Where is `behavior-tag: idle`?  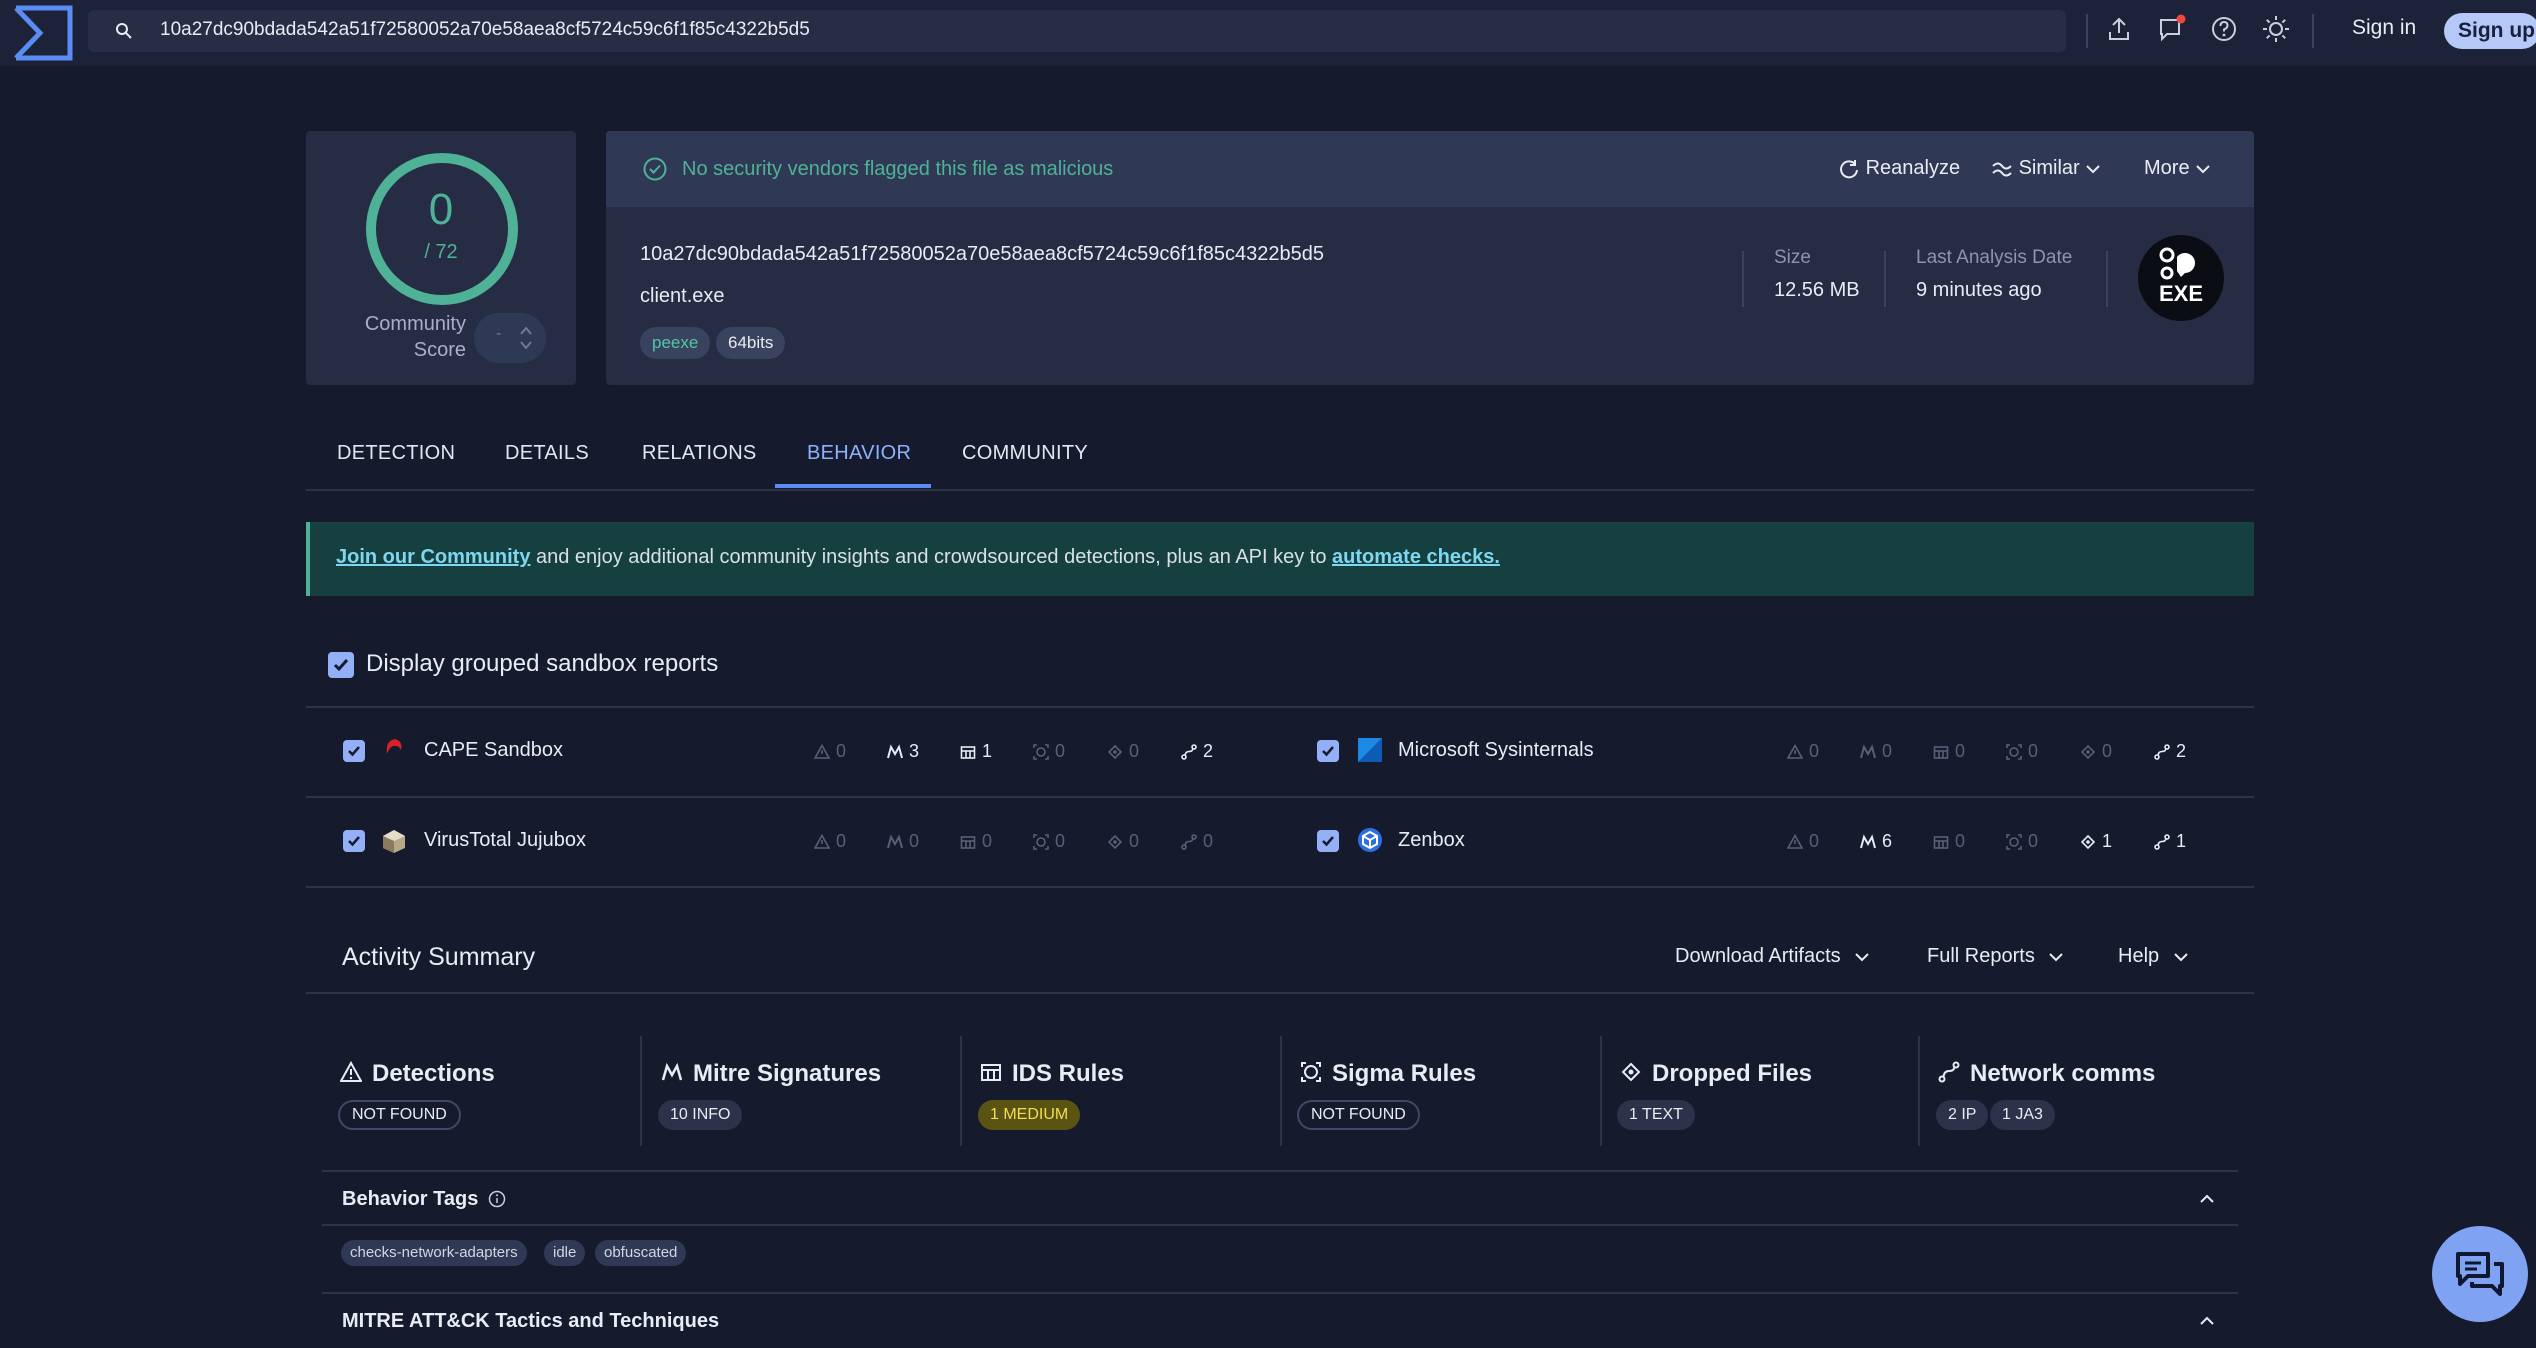
behavior-tag: idle is located at coordinates (565, 1253).